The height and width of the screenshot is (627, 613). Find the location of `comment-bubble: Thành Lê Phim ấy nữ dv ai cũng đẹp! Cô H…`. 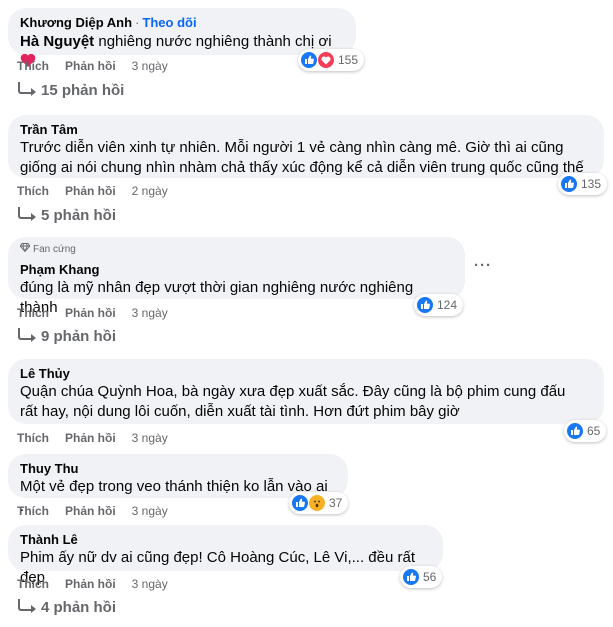

comment-bubble: Thành Lê Phim ấy nữ dv ai cũng đẹp! Cô H… is located at coordinates (225, 555).